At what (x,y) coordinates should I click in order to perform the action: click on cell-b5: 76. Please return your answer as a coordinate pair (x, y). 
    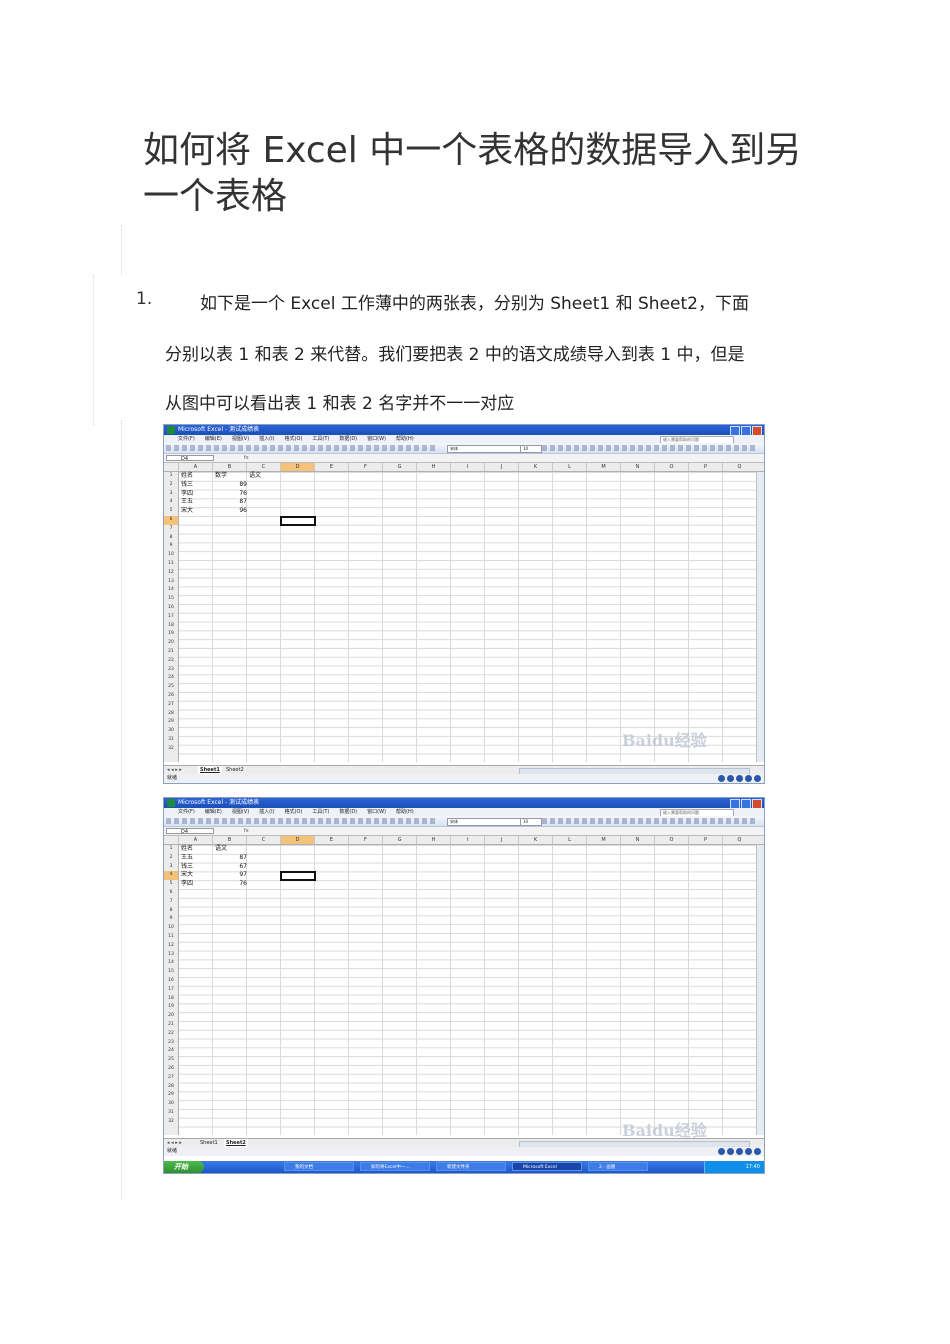
    Looking at the image, I should click on (232, 884).